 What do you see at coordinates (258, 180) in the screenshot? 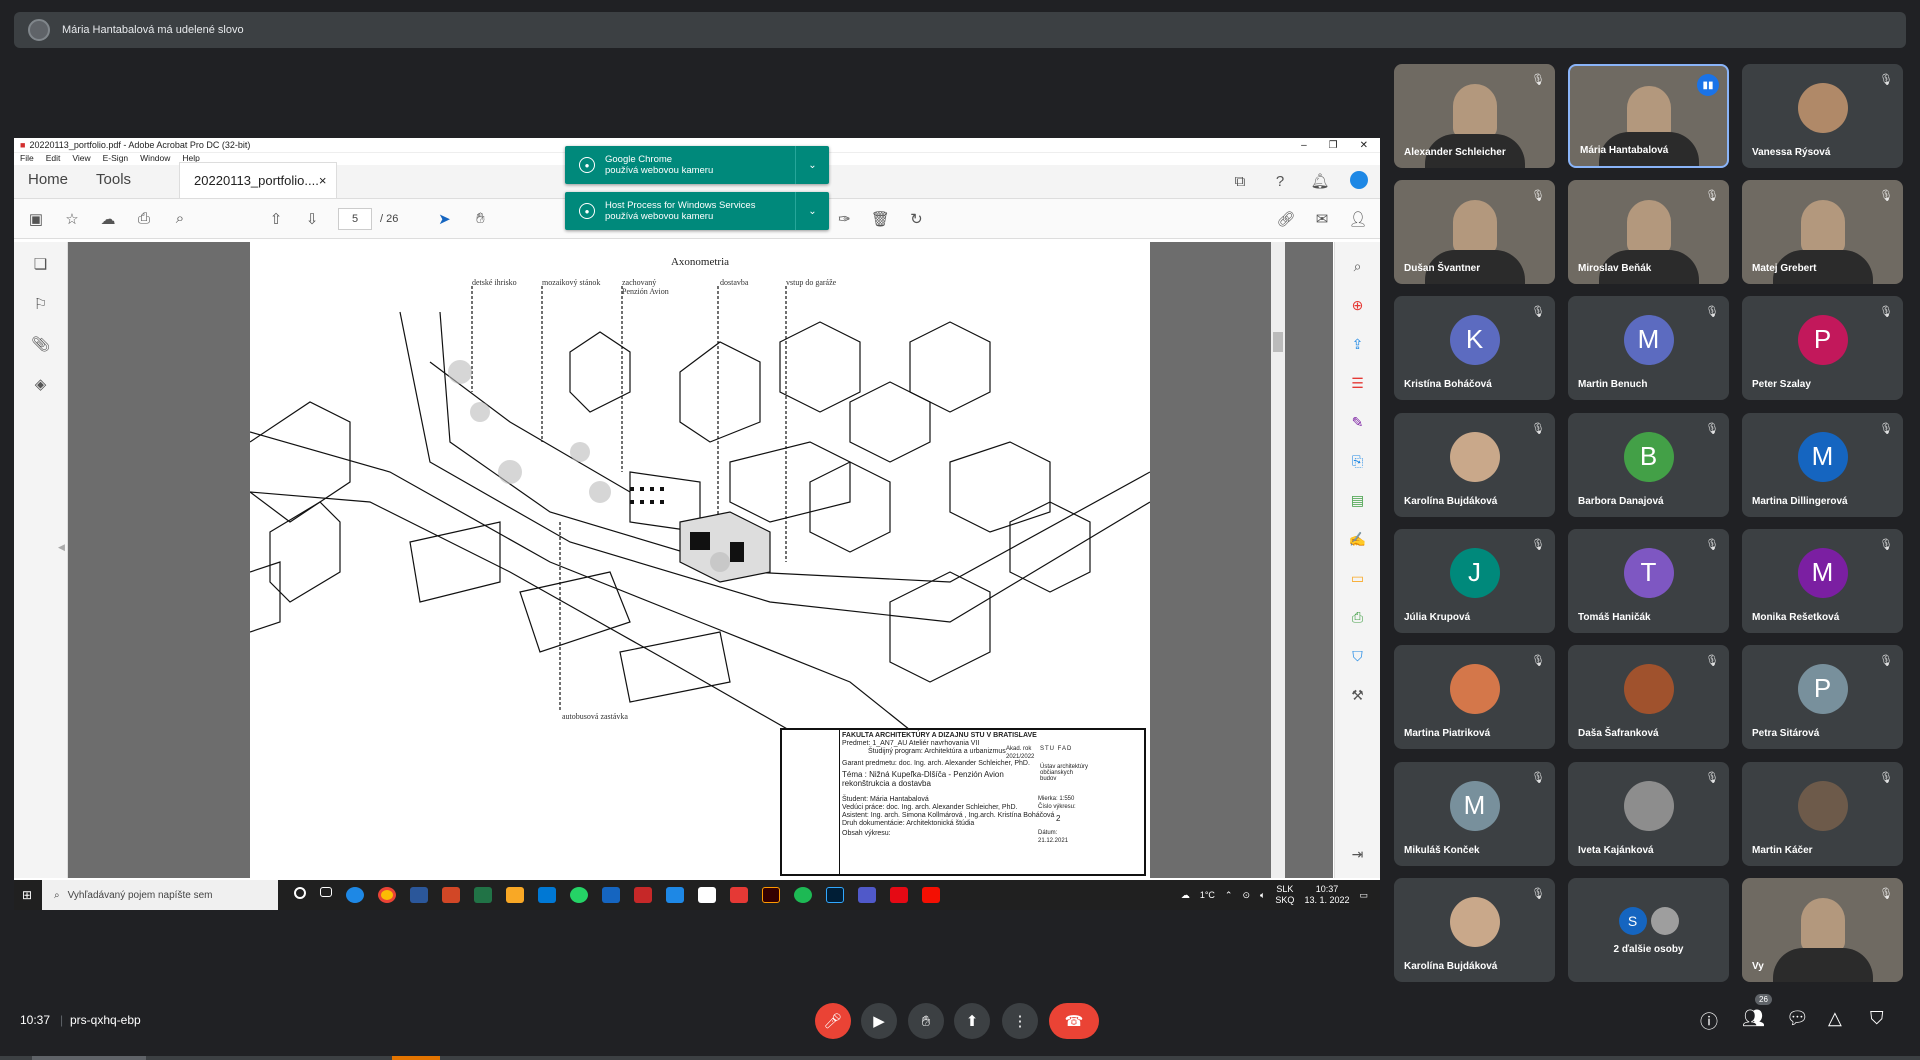
I see `tab-document: 20220113_portfolio.... ×` at bounding box center [258, 180].